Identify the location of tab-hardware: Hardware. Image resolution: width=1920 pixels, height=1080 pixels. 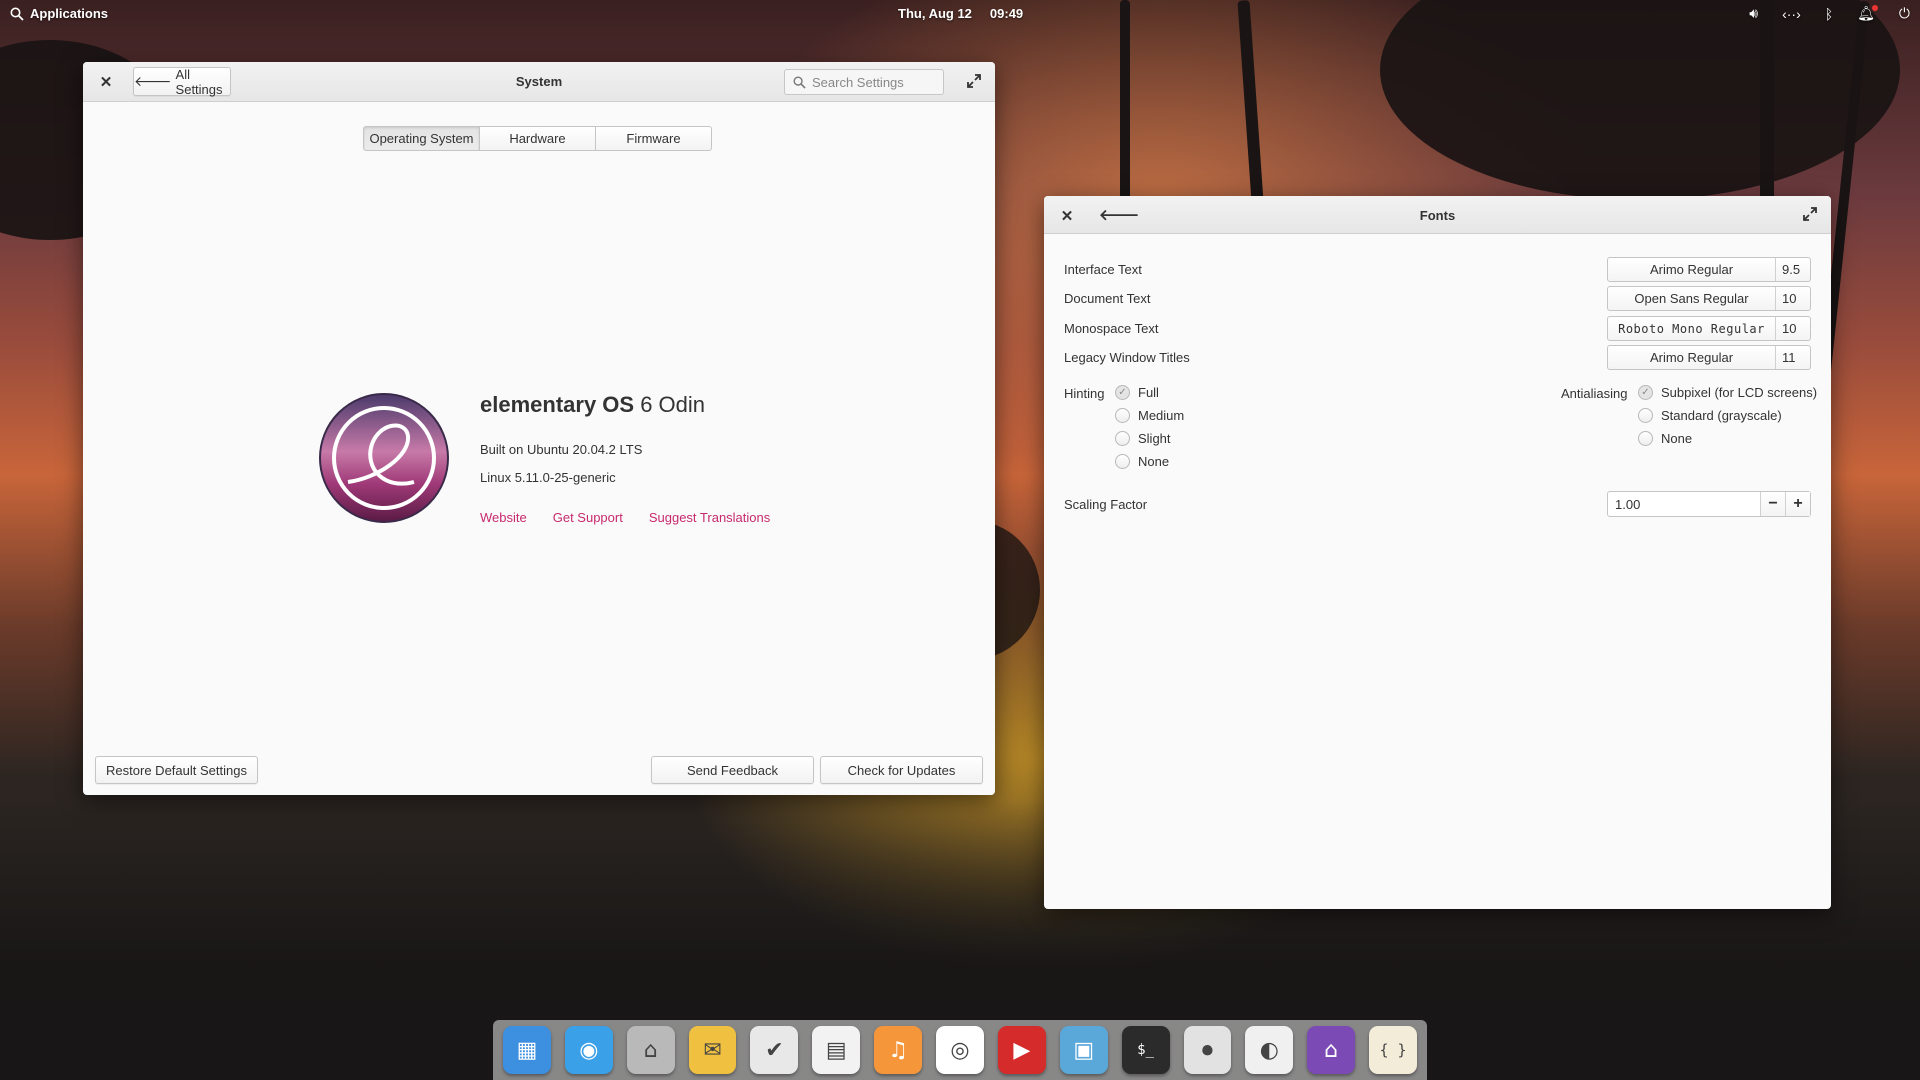
(537, 138).